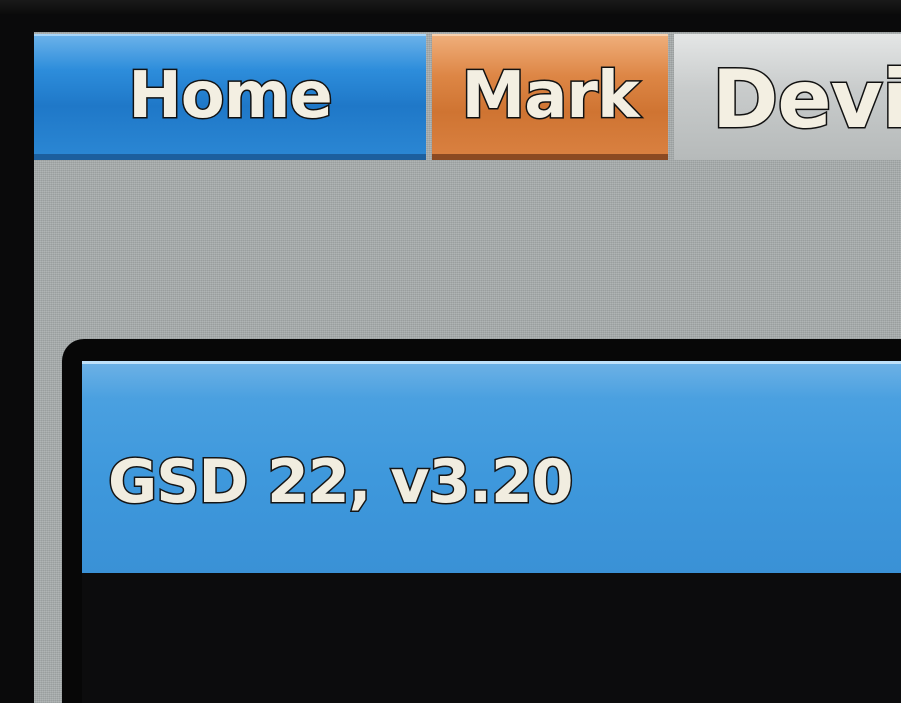  What do you see at coordinates (450, 7) in the screenshot?
I see `screen-bezel` at bounding box center [450, 7].